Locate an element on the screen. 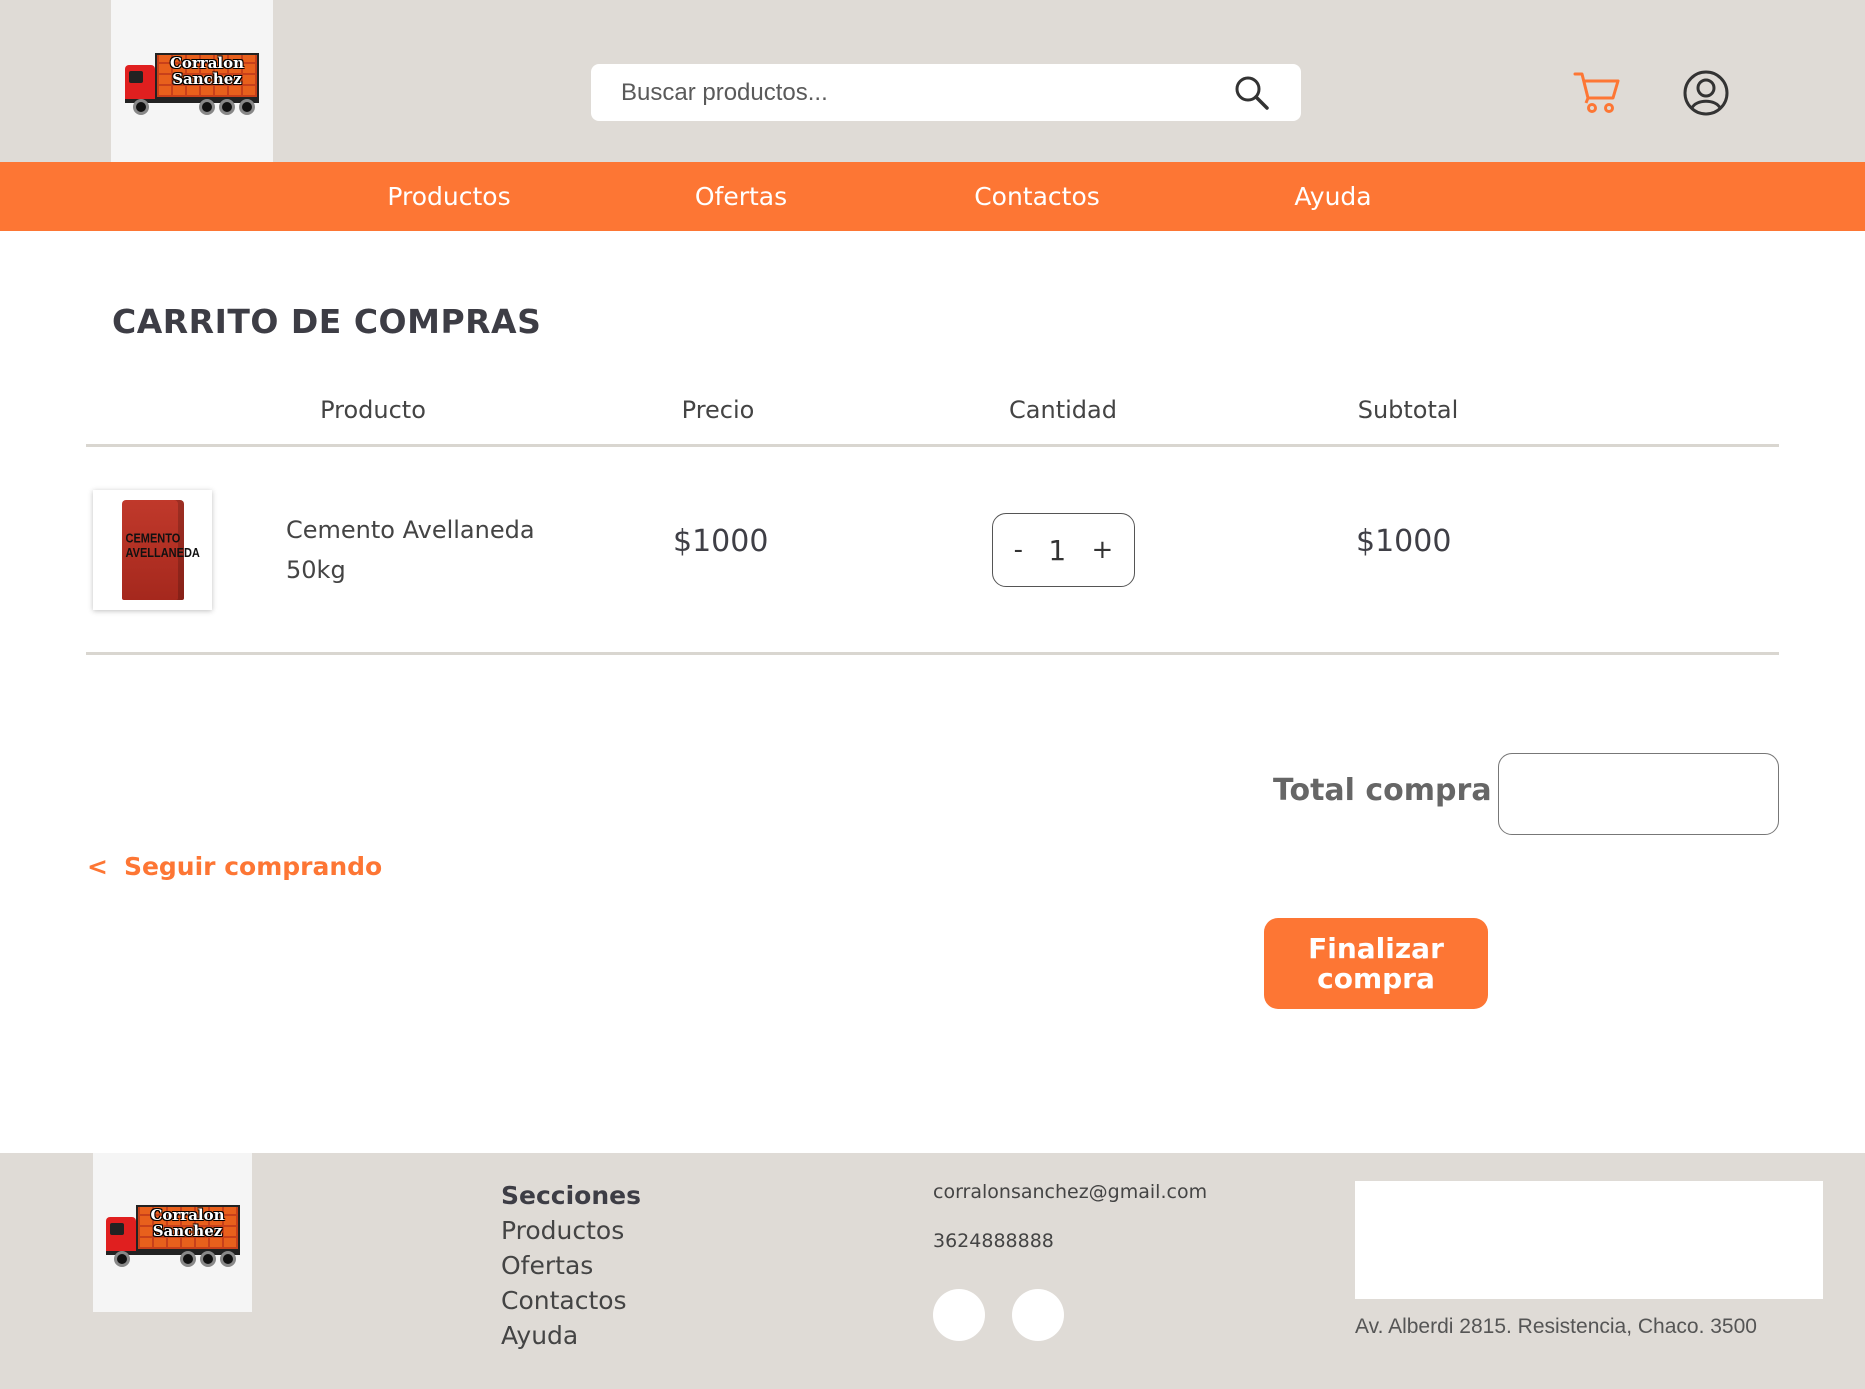 This screenshot has width=1865, height=1389. main-nav: Productos Ofertas Contactos Ayuda is located at coordinates (932, 196).